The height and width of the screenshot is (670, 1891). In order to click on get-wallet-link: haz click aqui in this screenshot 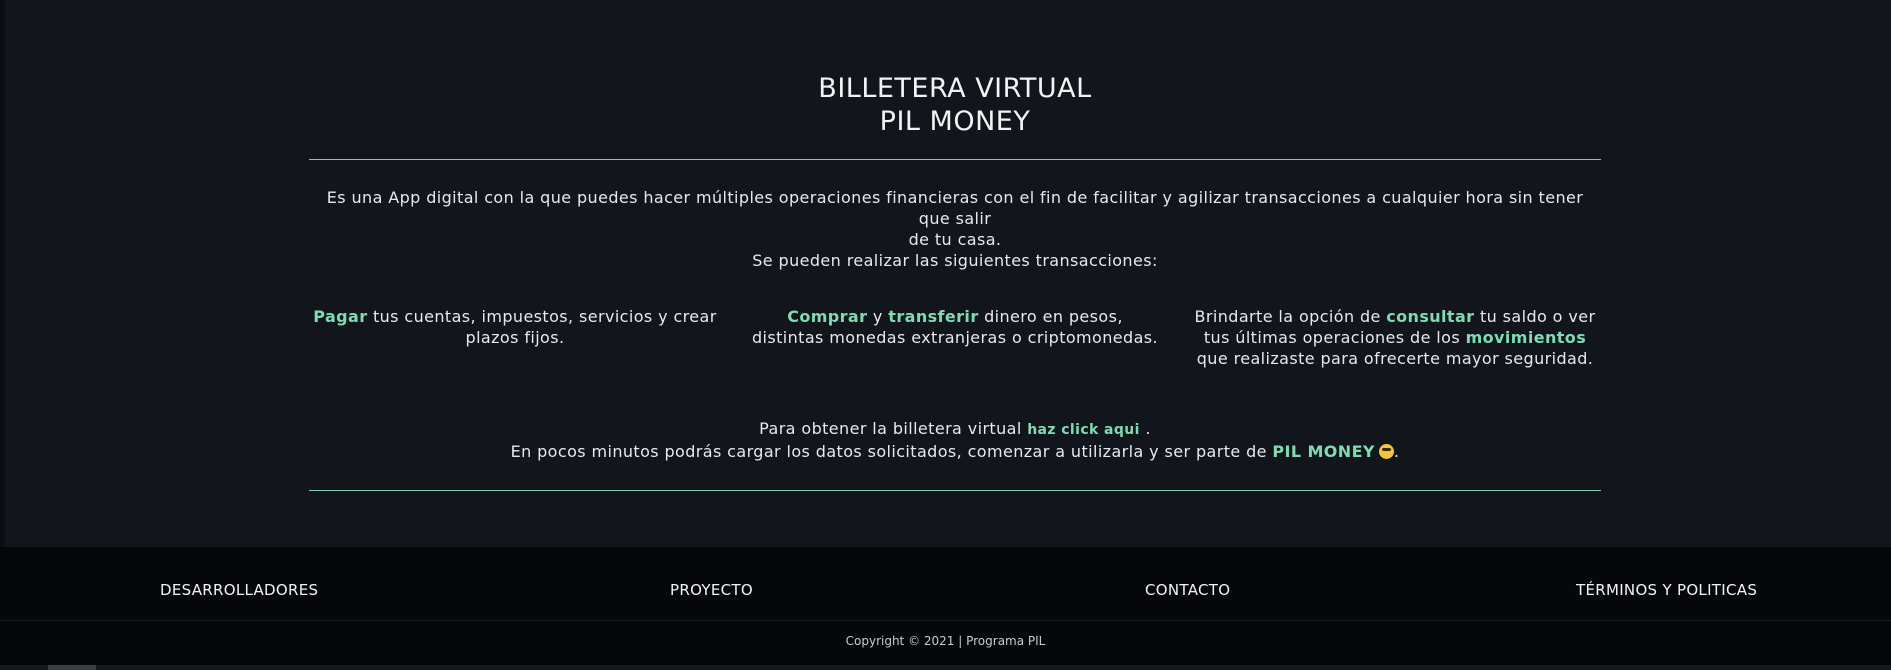, I will do `click(1083, 430)`.